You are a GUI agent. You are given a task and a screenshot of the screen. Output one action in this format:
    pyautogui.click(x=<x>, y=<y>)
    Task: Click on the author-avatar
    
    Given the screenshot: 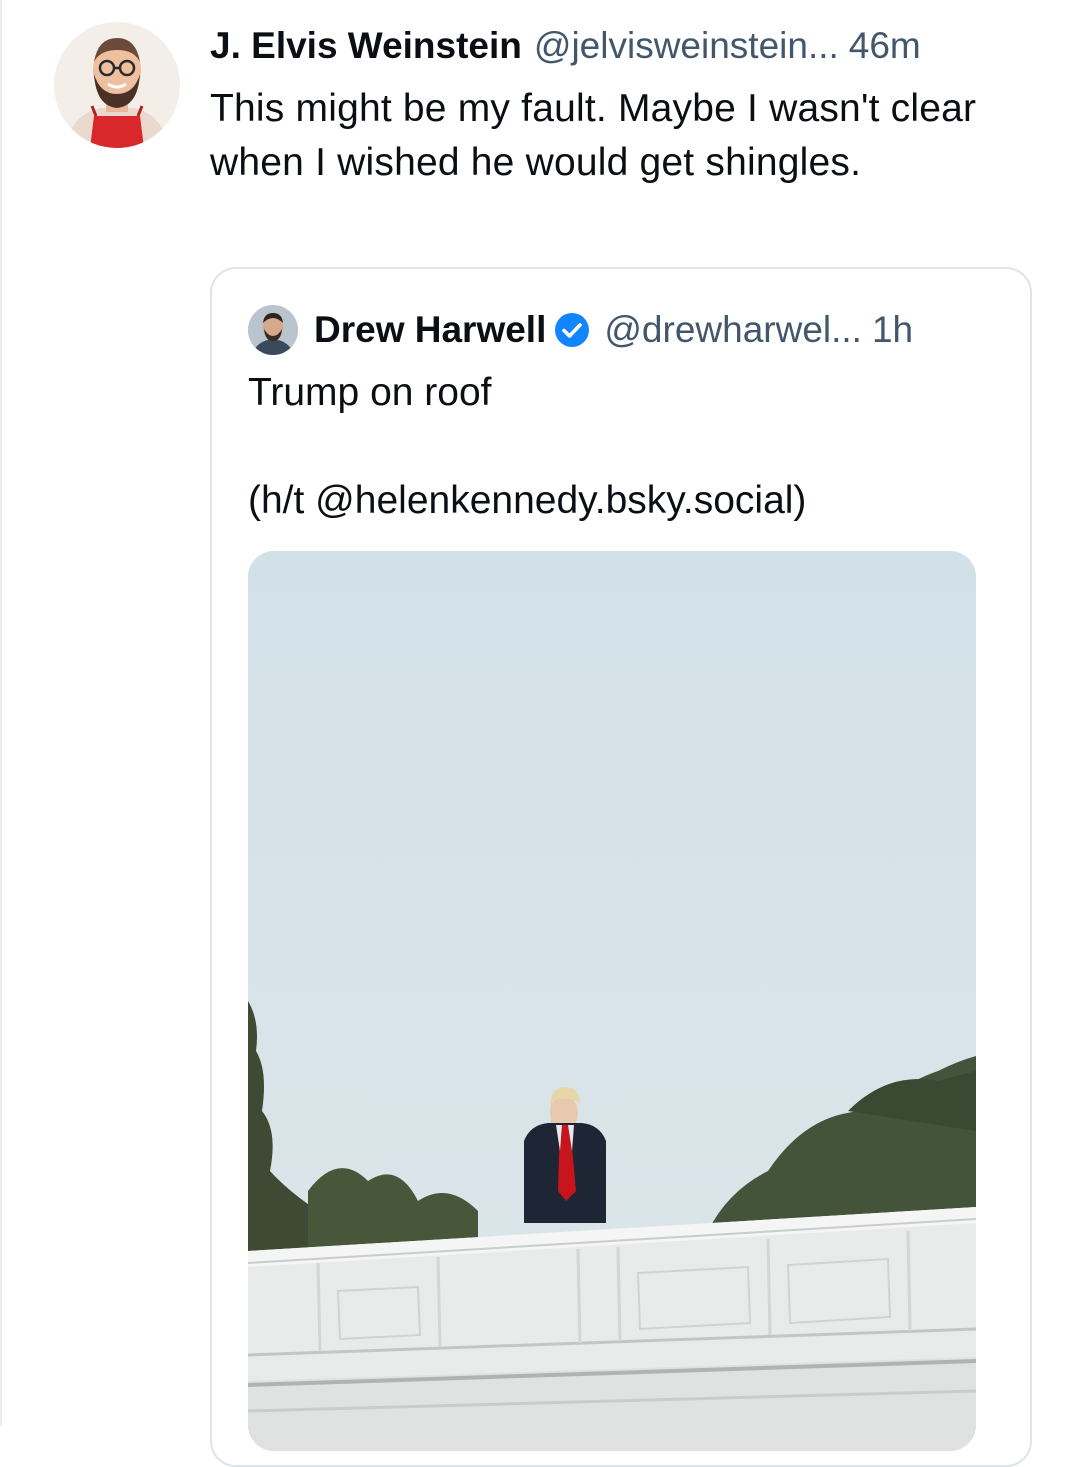 What is the action you would take?
    pyautogui.click(x=117, y=85)
    